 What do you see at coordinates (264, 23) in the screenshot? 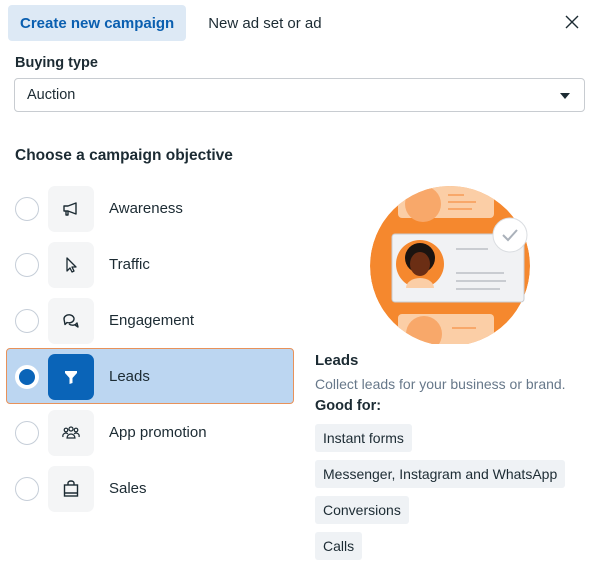
I see `tab-new-ad-set-or-ad: New ad set or ad` at bounding box center [264, 23].